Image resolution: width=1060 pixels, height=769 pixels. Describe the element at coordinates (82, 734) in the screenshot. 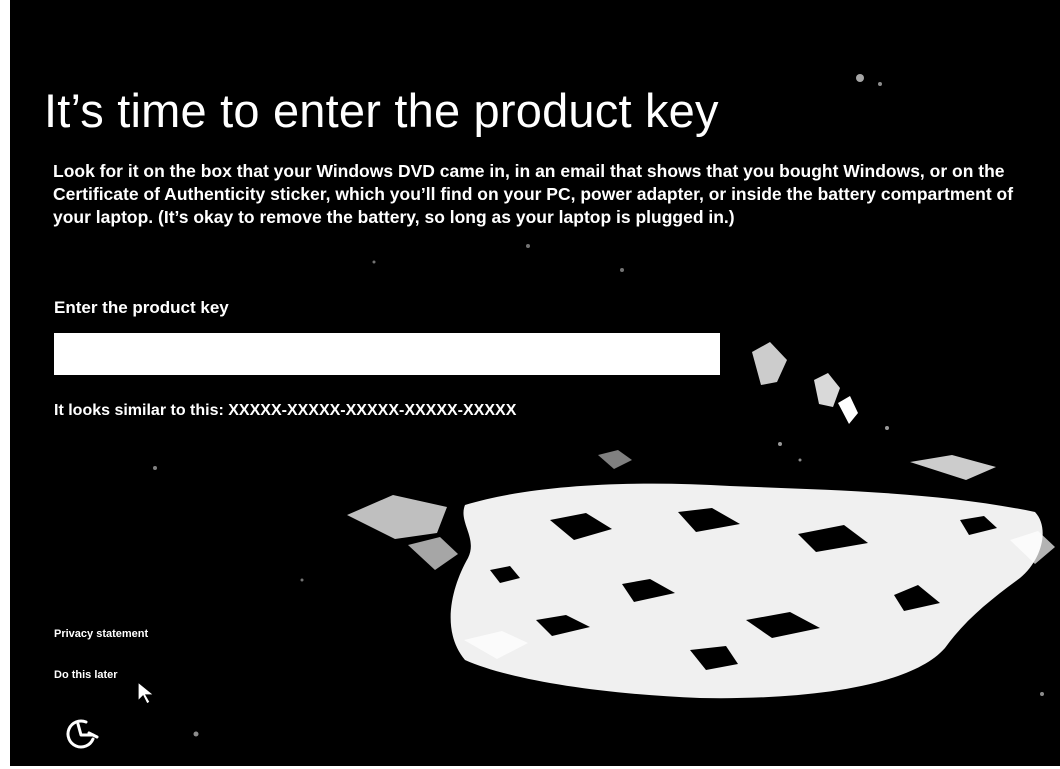

I see `ease-of-access-icon` at that location.